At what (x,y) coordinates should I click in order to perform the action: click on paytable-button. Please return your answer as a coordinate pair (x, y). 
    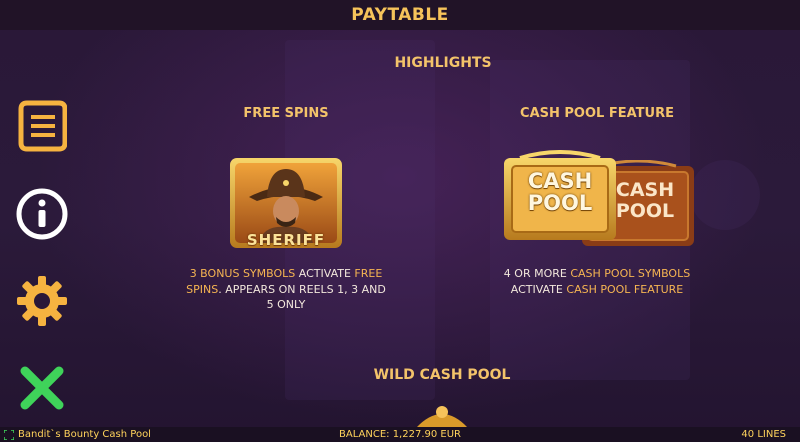
    Looking at the image, I should click on (42, 126).